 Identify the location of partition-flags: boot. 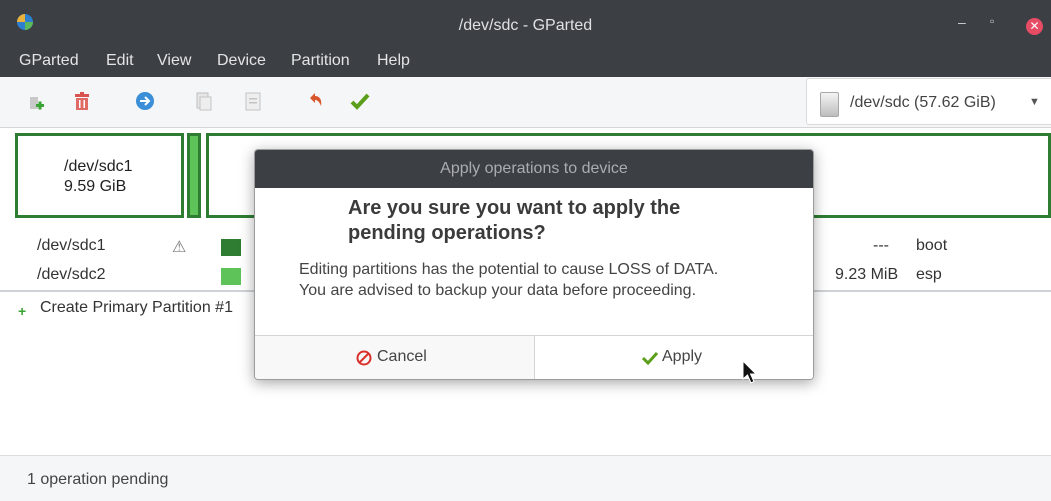
(932, 245).